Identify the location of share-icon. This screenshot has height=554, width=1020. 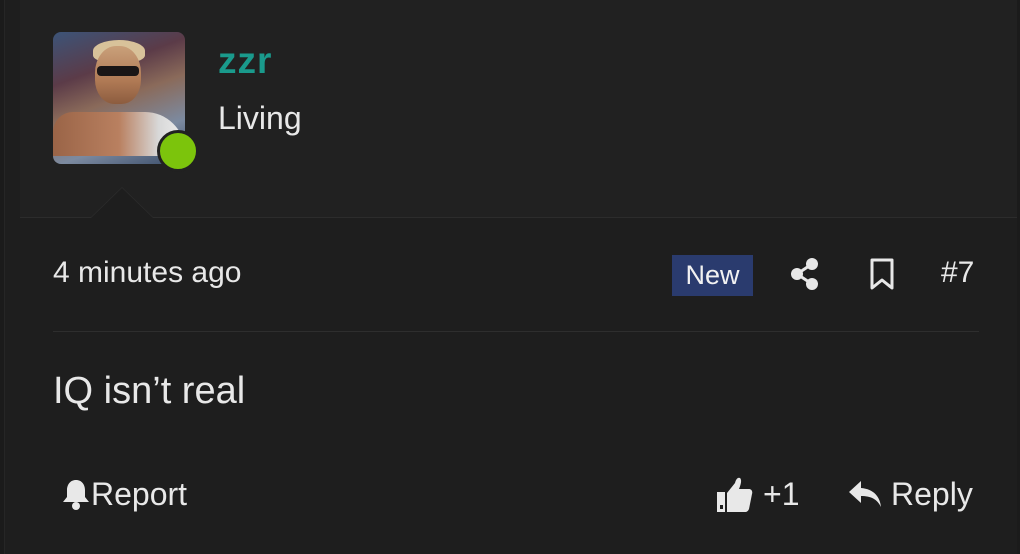
(805, 274).